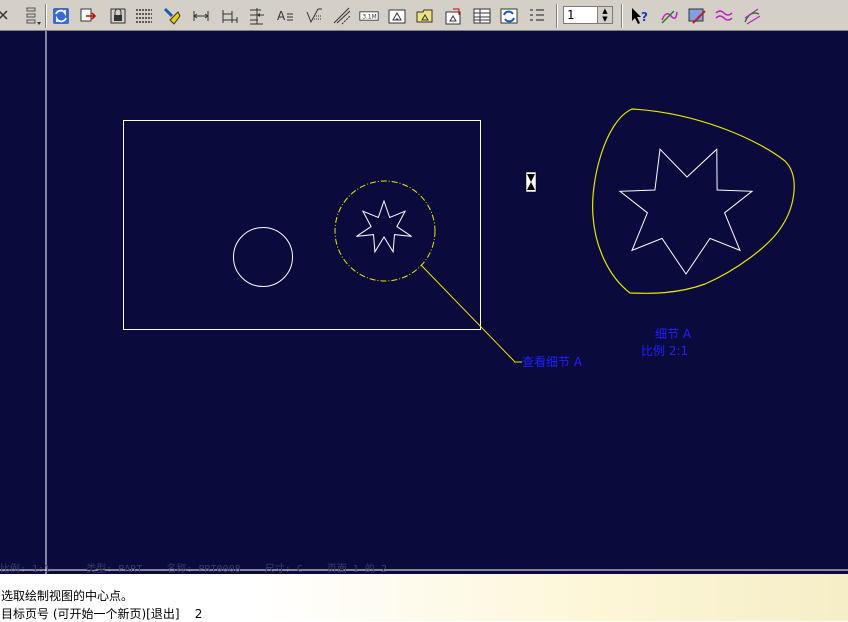 The height and width of the screenshot is (622, 848). Describe the element at coordinates (537, 16) in the screenshot. I see `list-icon` at that location.